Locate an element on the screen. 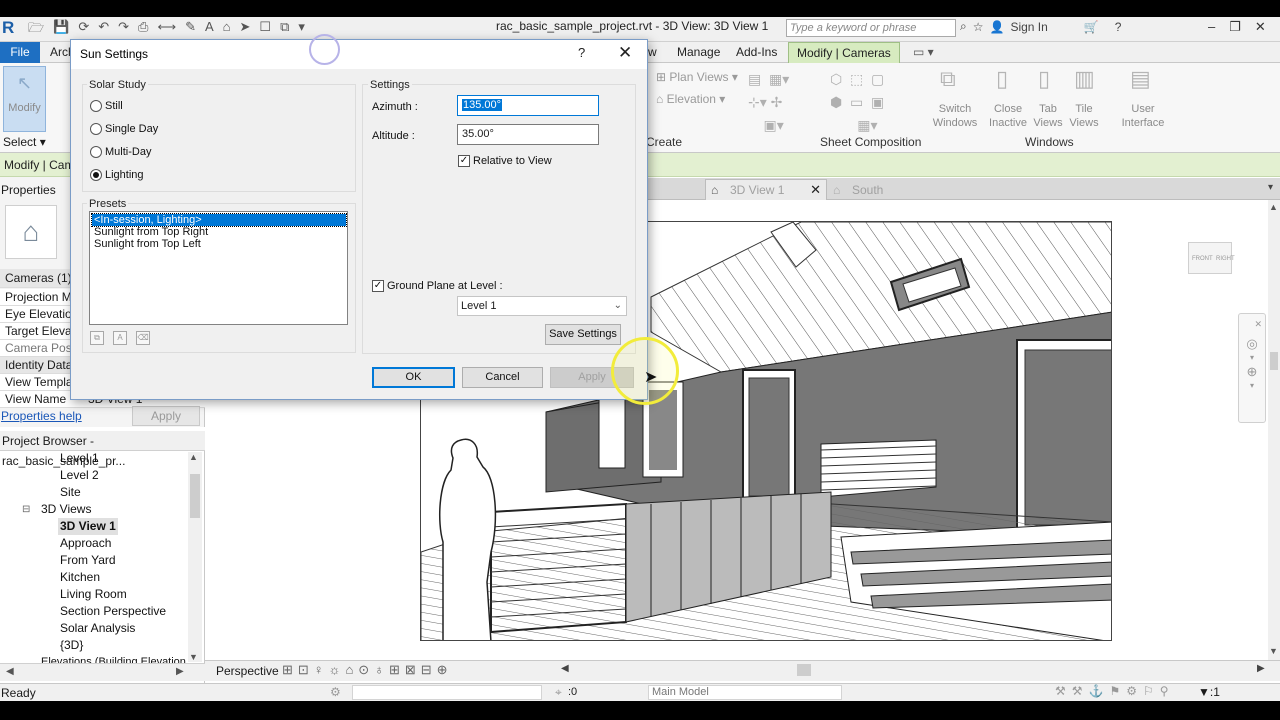 This screenshot has height=720, width=1280. zoom-dropdown-icon: ▾ is located at coordinates (1252, 386).